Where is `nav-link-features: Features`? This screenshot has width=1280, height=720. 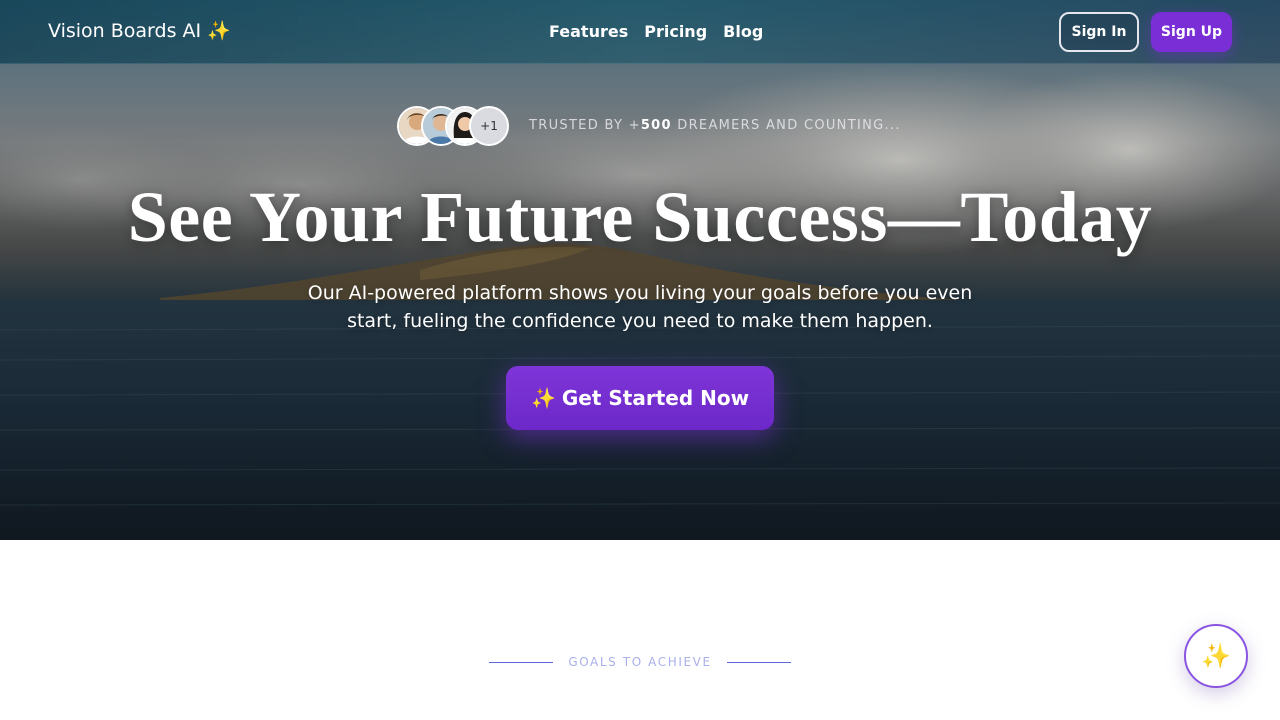
nav-link-features: Features is located at coordinates (588, 31).